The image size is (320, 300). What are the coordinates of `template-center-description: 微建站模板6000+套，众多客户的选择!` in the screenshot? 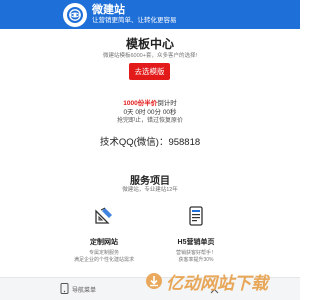 It's located at (150, 56).